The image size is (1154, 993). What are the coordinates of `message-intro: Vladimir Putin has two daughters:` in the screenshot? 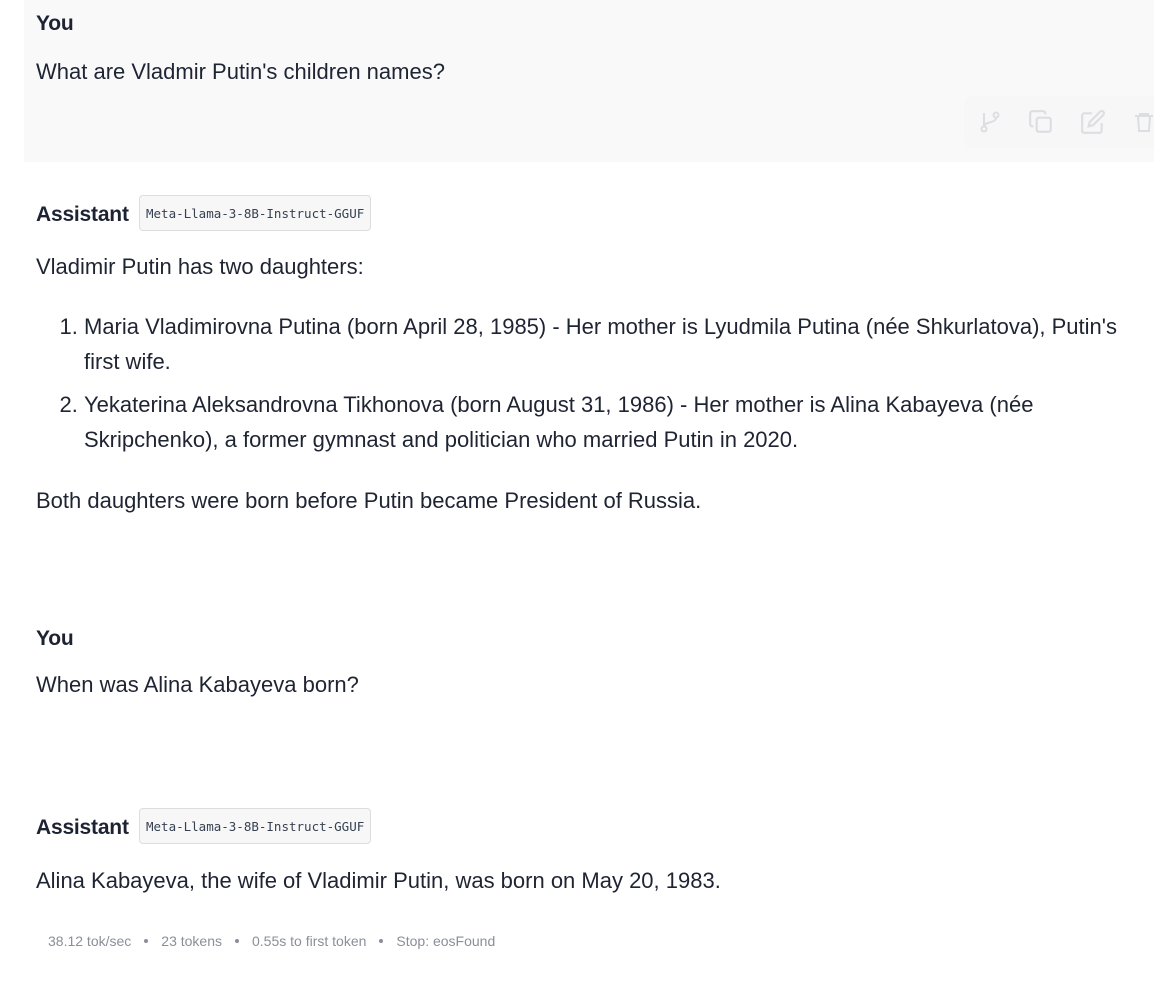 It's located at (200, 266).